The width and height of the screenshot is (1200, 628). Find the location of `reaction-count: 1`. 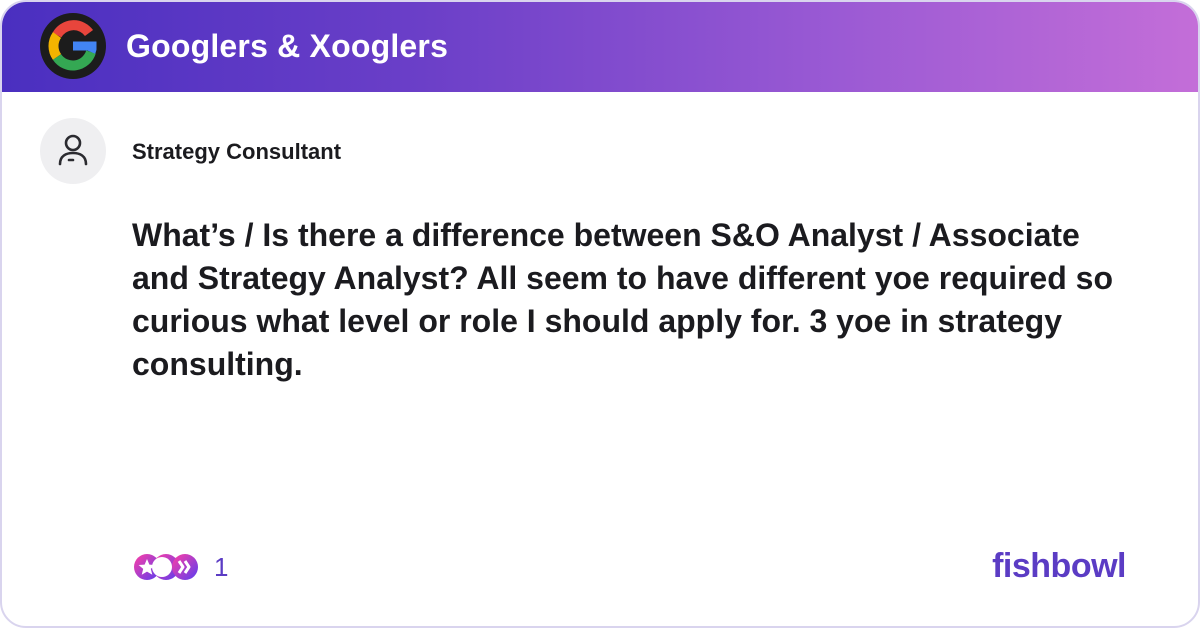

reaction-count: 1 is located at coordinates (221, 567).